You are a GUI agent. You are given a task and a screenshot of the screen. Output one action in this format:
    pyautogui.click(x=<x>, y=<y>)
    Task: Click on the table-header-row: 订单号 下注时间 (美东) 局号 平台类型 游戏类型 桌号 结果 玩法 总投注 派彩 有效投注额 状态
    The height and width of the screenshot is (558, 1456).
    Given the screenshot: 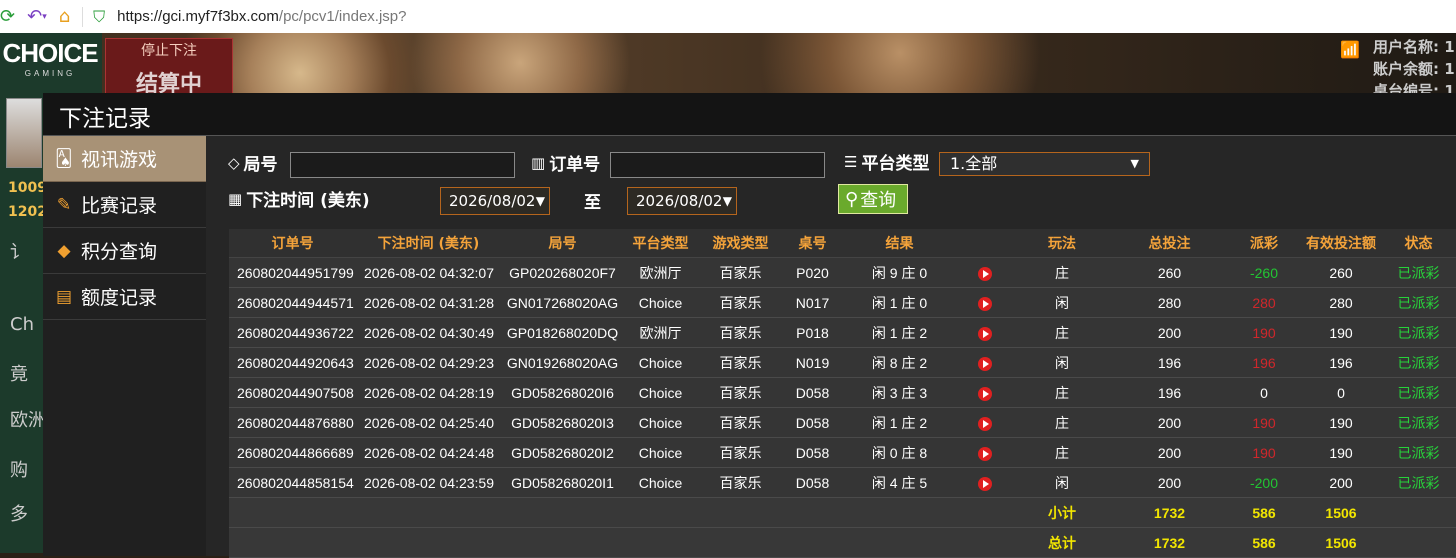 What is the action you would take?
    pyautogui.click(x=842, y=243)
    